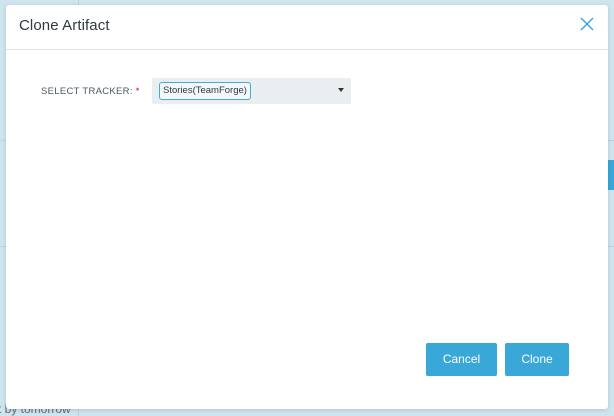 The image size is (614, 416). I want to click on tracker-label: SELECT TRACKER: *, so click(90, 91).